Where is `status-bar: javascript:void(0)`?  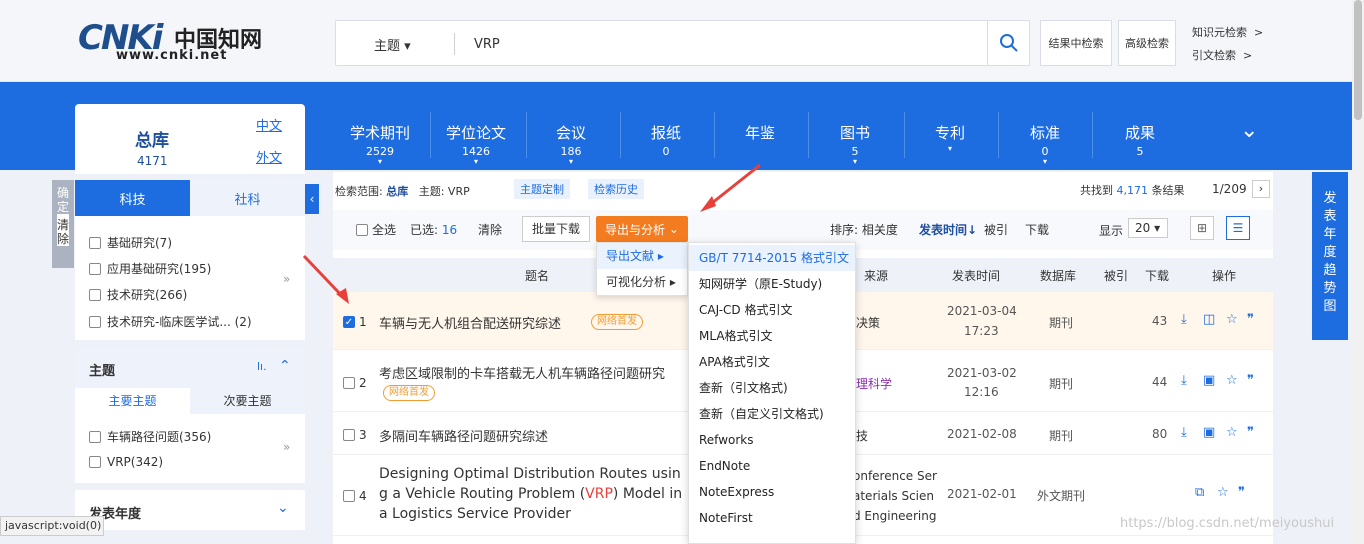
status-bar: javascript:void(0) is located at coordinates (52, 526).